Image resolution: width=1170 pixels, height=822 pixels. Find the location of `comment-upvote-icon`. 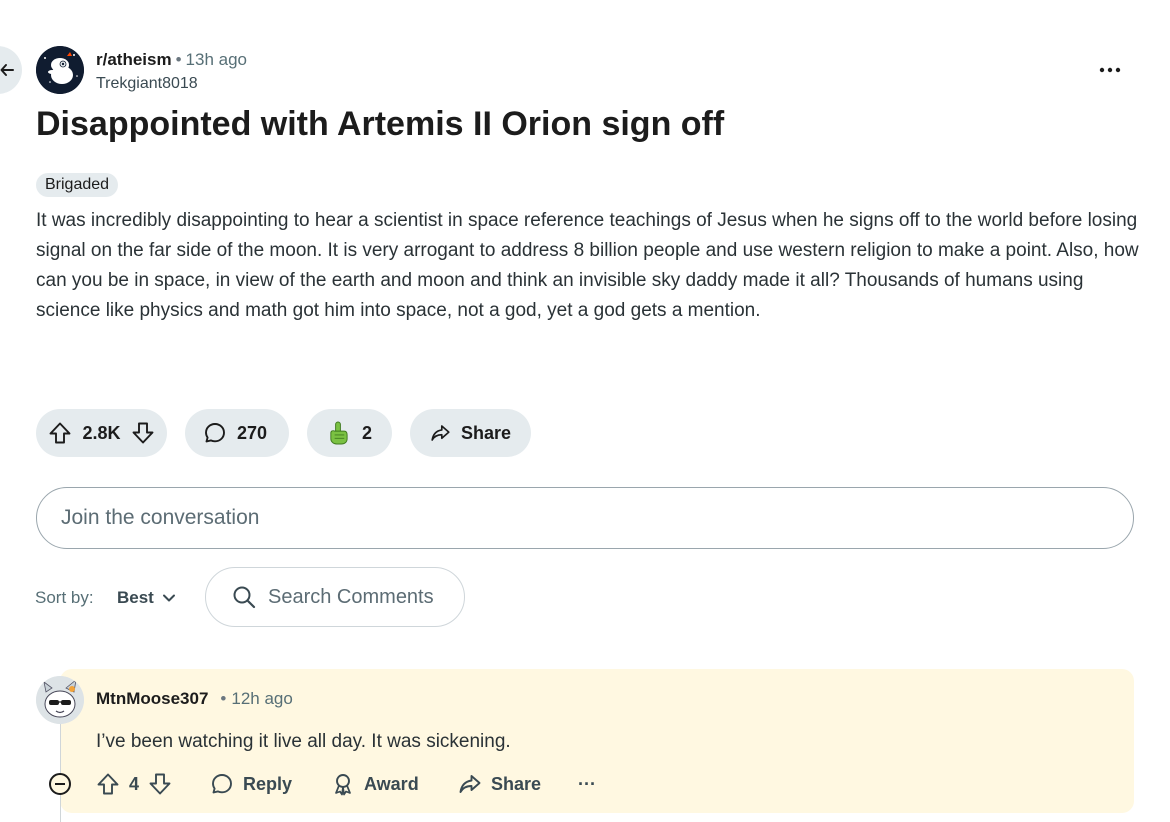

comment-upvote-icon is located at coordinates (108, 784).